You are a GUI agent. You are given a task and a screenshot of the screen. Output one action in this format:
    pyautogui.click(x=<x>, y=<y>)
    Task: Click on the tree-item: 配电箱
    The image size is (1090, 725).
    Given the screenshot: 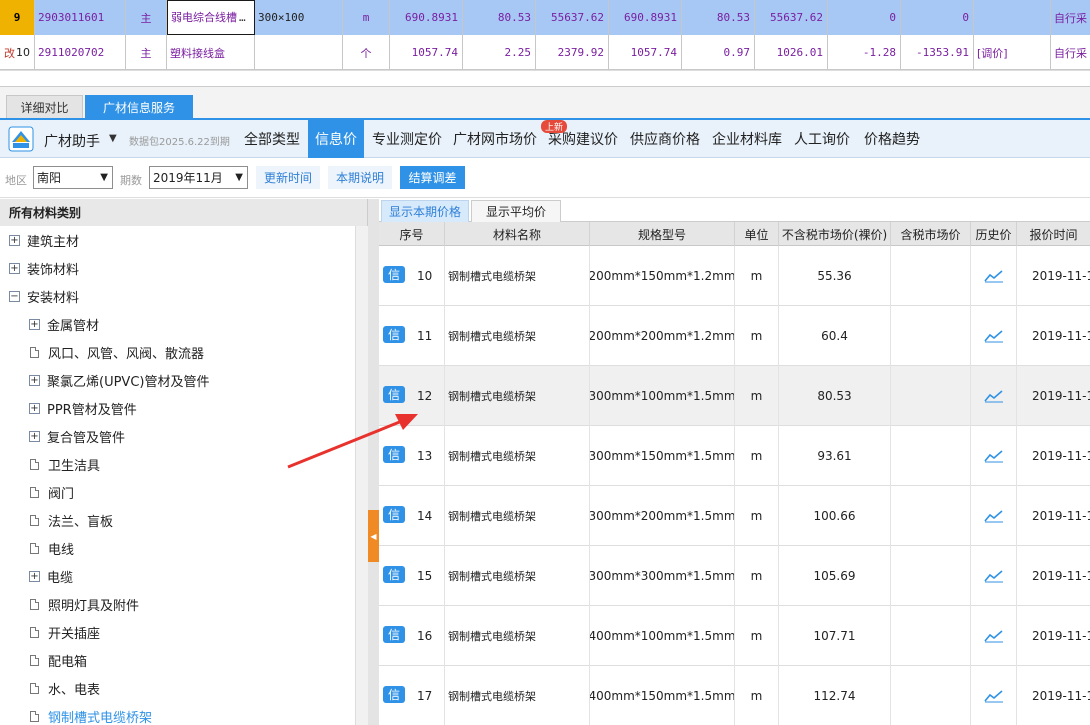 What is the action you would take?
    pyautogui.click(x=43, y=660)
    